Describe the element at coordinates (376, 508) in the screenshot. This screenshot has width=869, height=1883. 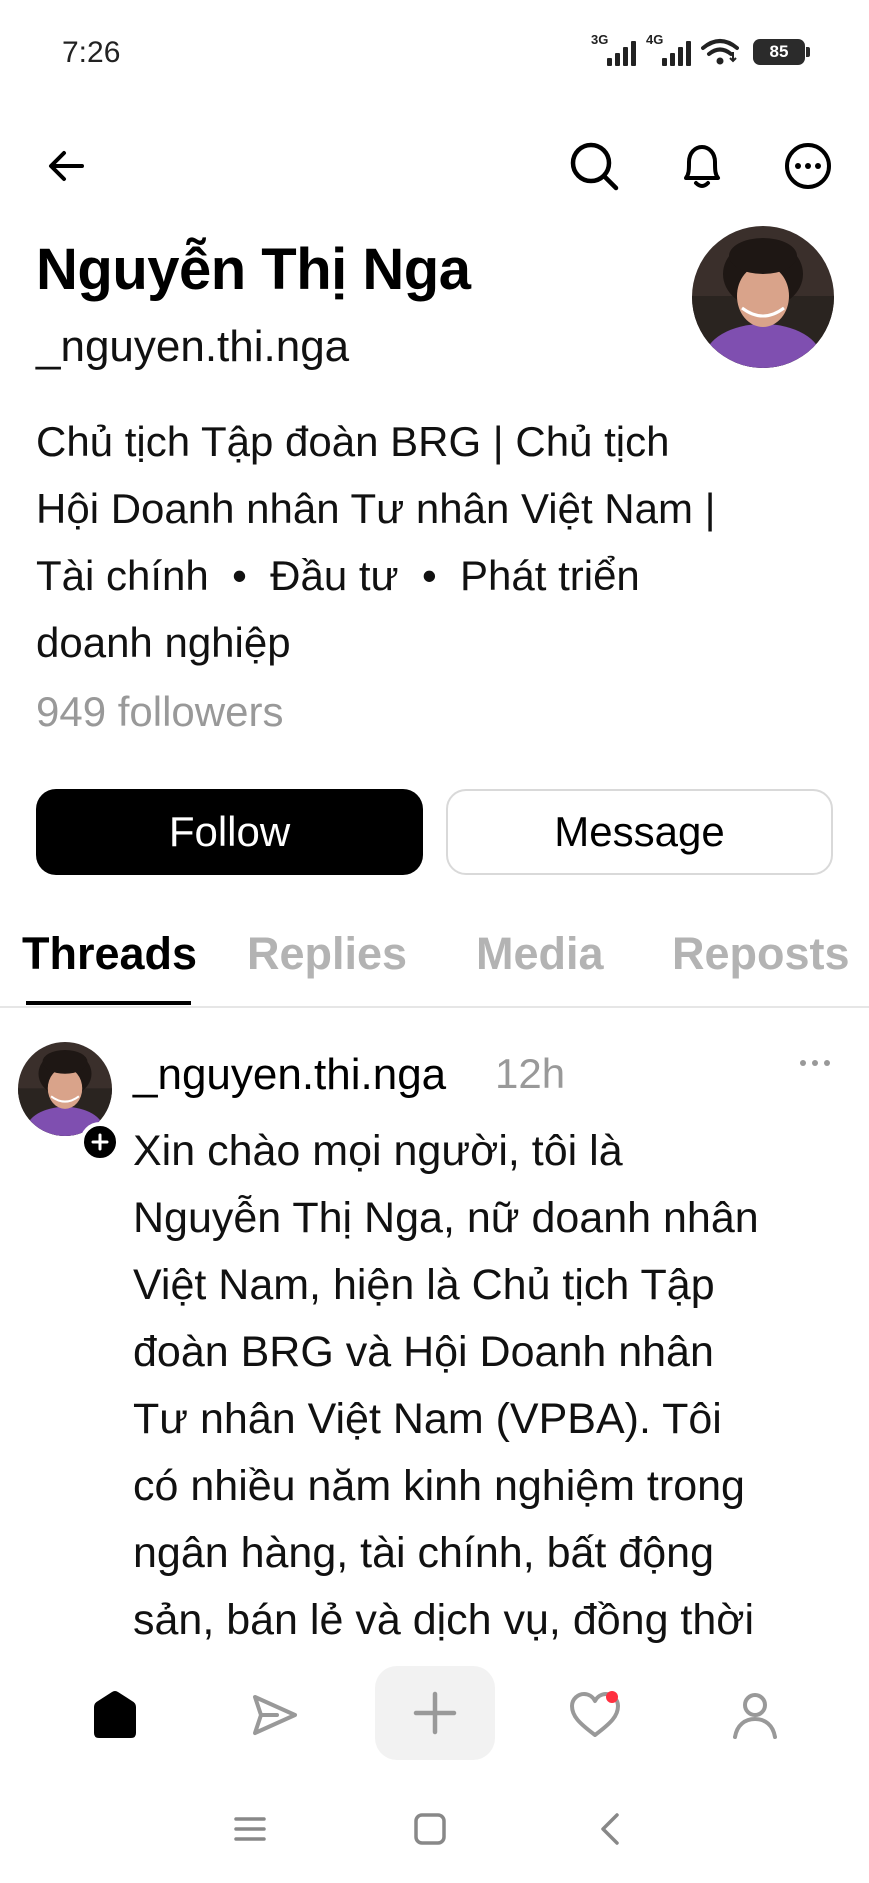
I see `bio-line: Hội Doanh nhân Tư nhân Việt Nam |` at that location.